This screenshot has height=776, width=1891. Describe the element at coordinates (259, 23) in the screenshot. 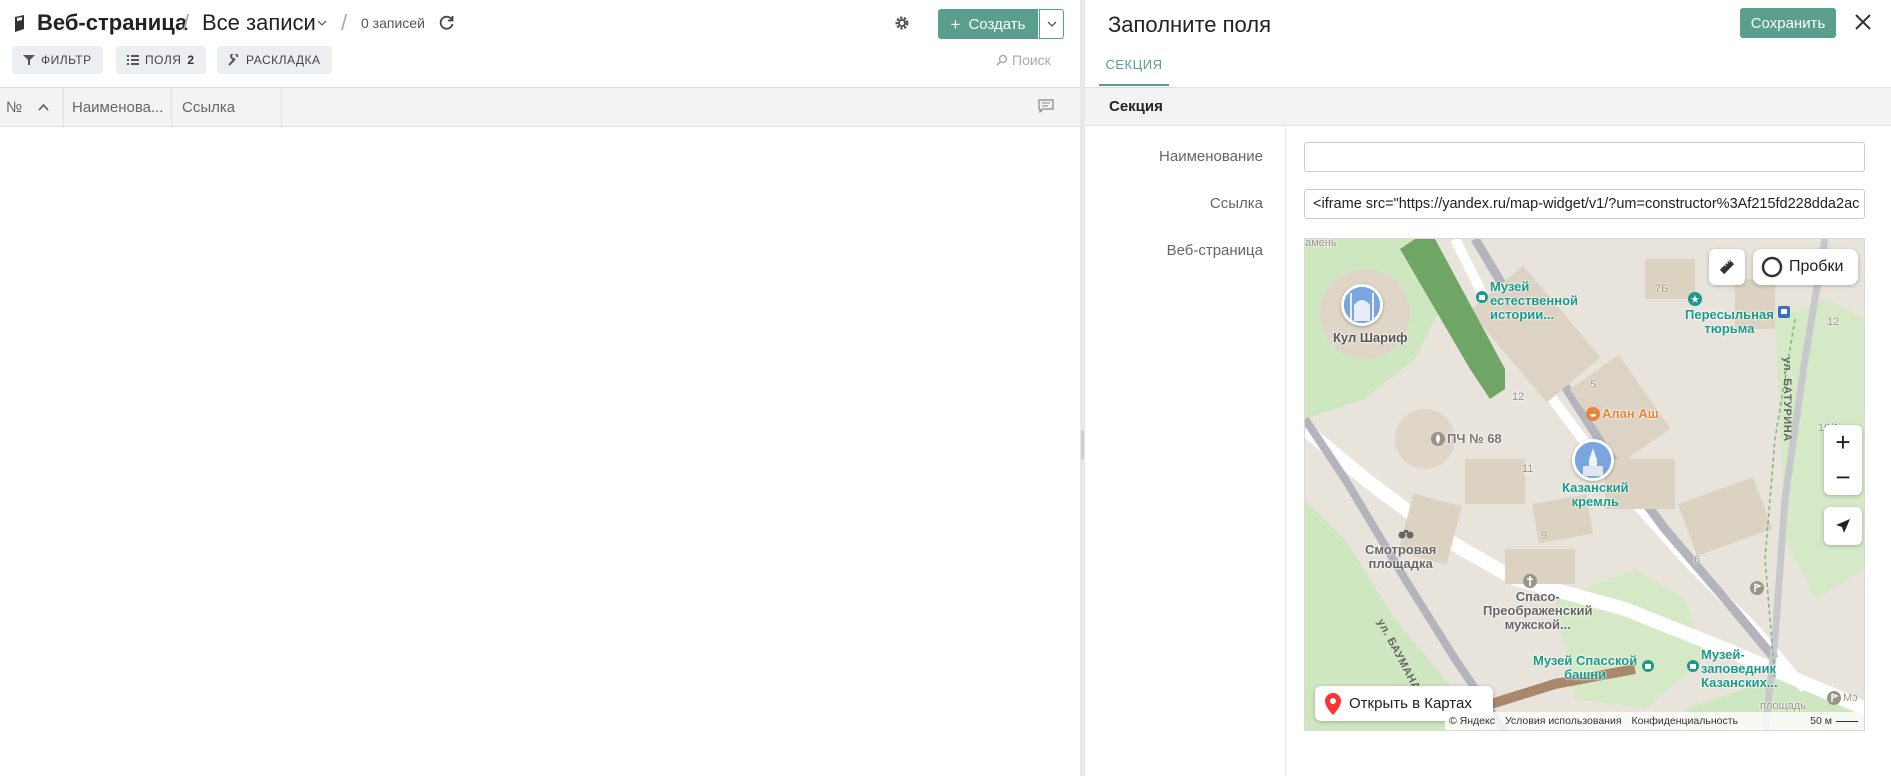

I see `view-selector: Все записи` at that location.